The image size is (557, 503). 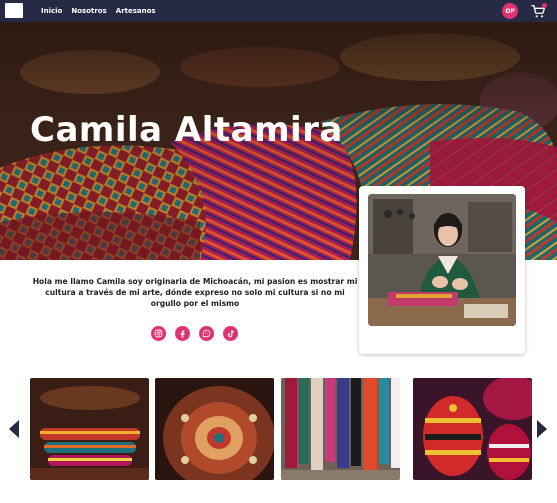 I want to click on gallery-image-woven-bracelets, so click(x=89, y=429).